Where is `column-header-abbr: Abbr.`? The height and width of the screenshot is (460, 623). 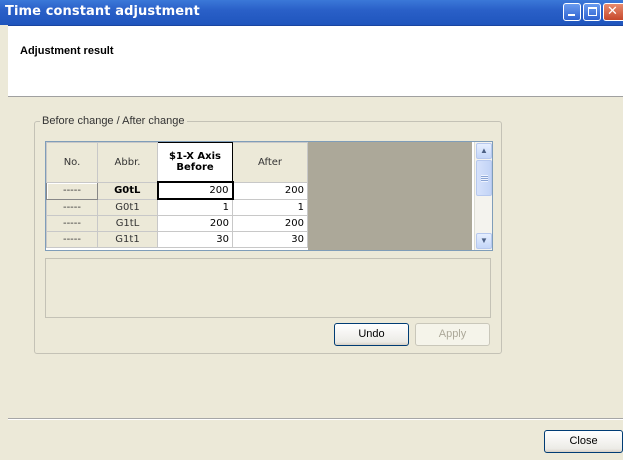
column-header-abbr: Abbr. is located at coordinates (127, 162).